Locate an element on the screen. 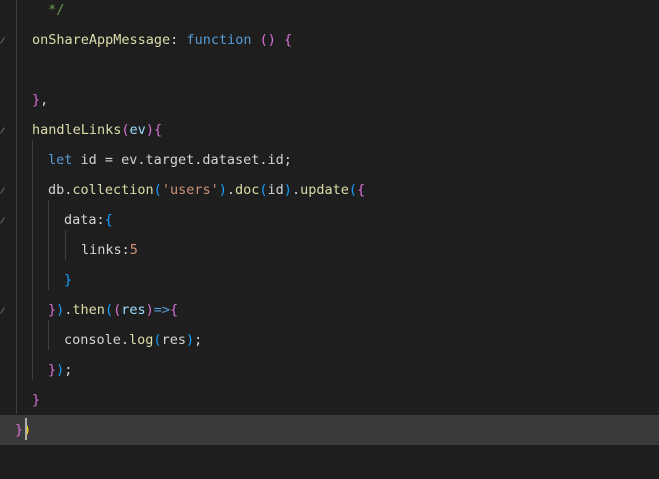 This screenshot has height=479, width=659. code-token: db. is located at coordinates (60, 190).